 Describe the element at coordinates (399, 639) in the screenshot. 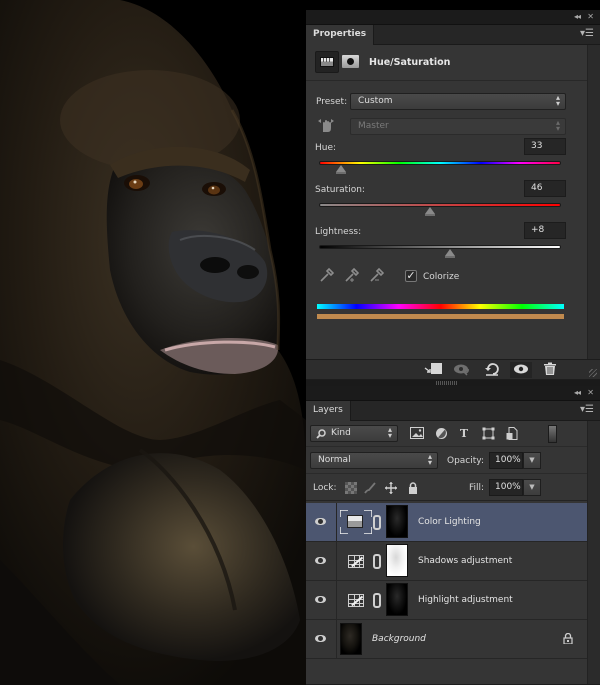

I see `layer-name: Background` at that location.